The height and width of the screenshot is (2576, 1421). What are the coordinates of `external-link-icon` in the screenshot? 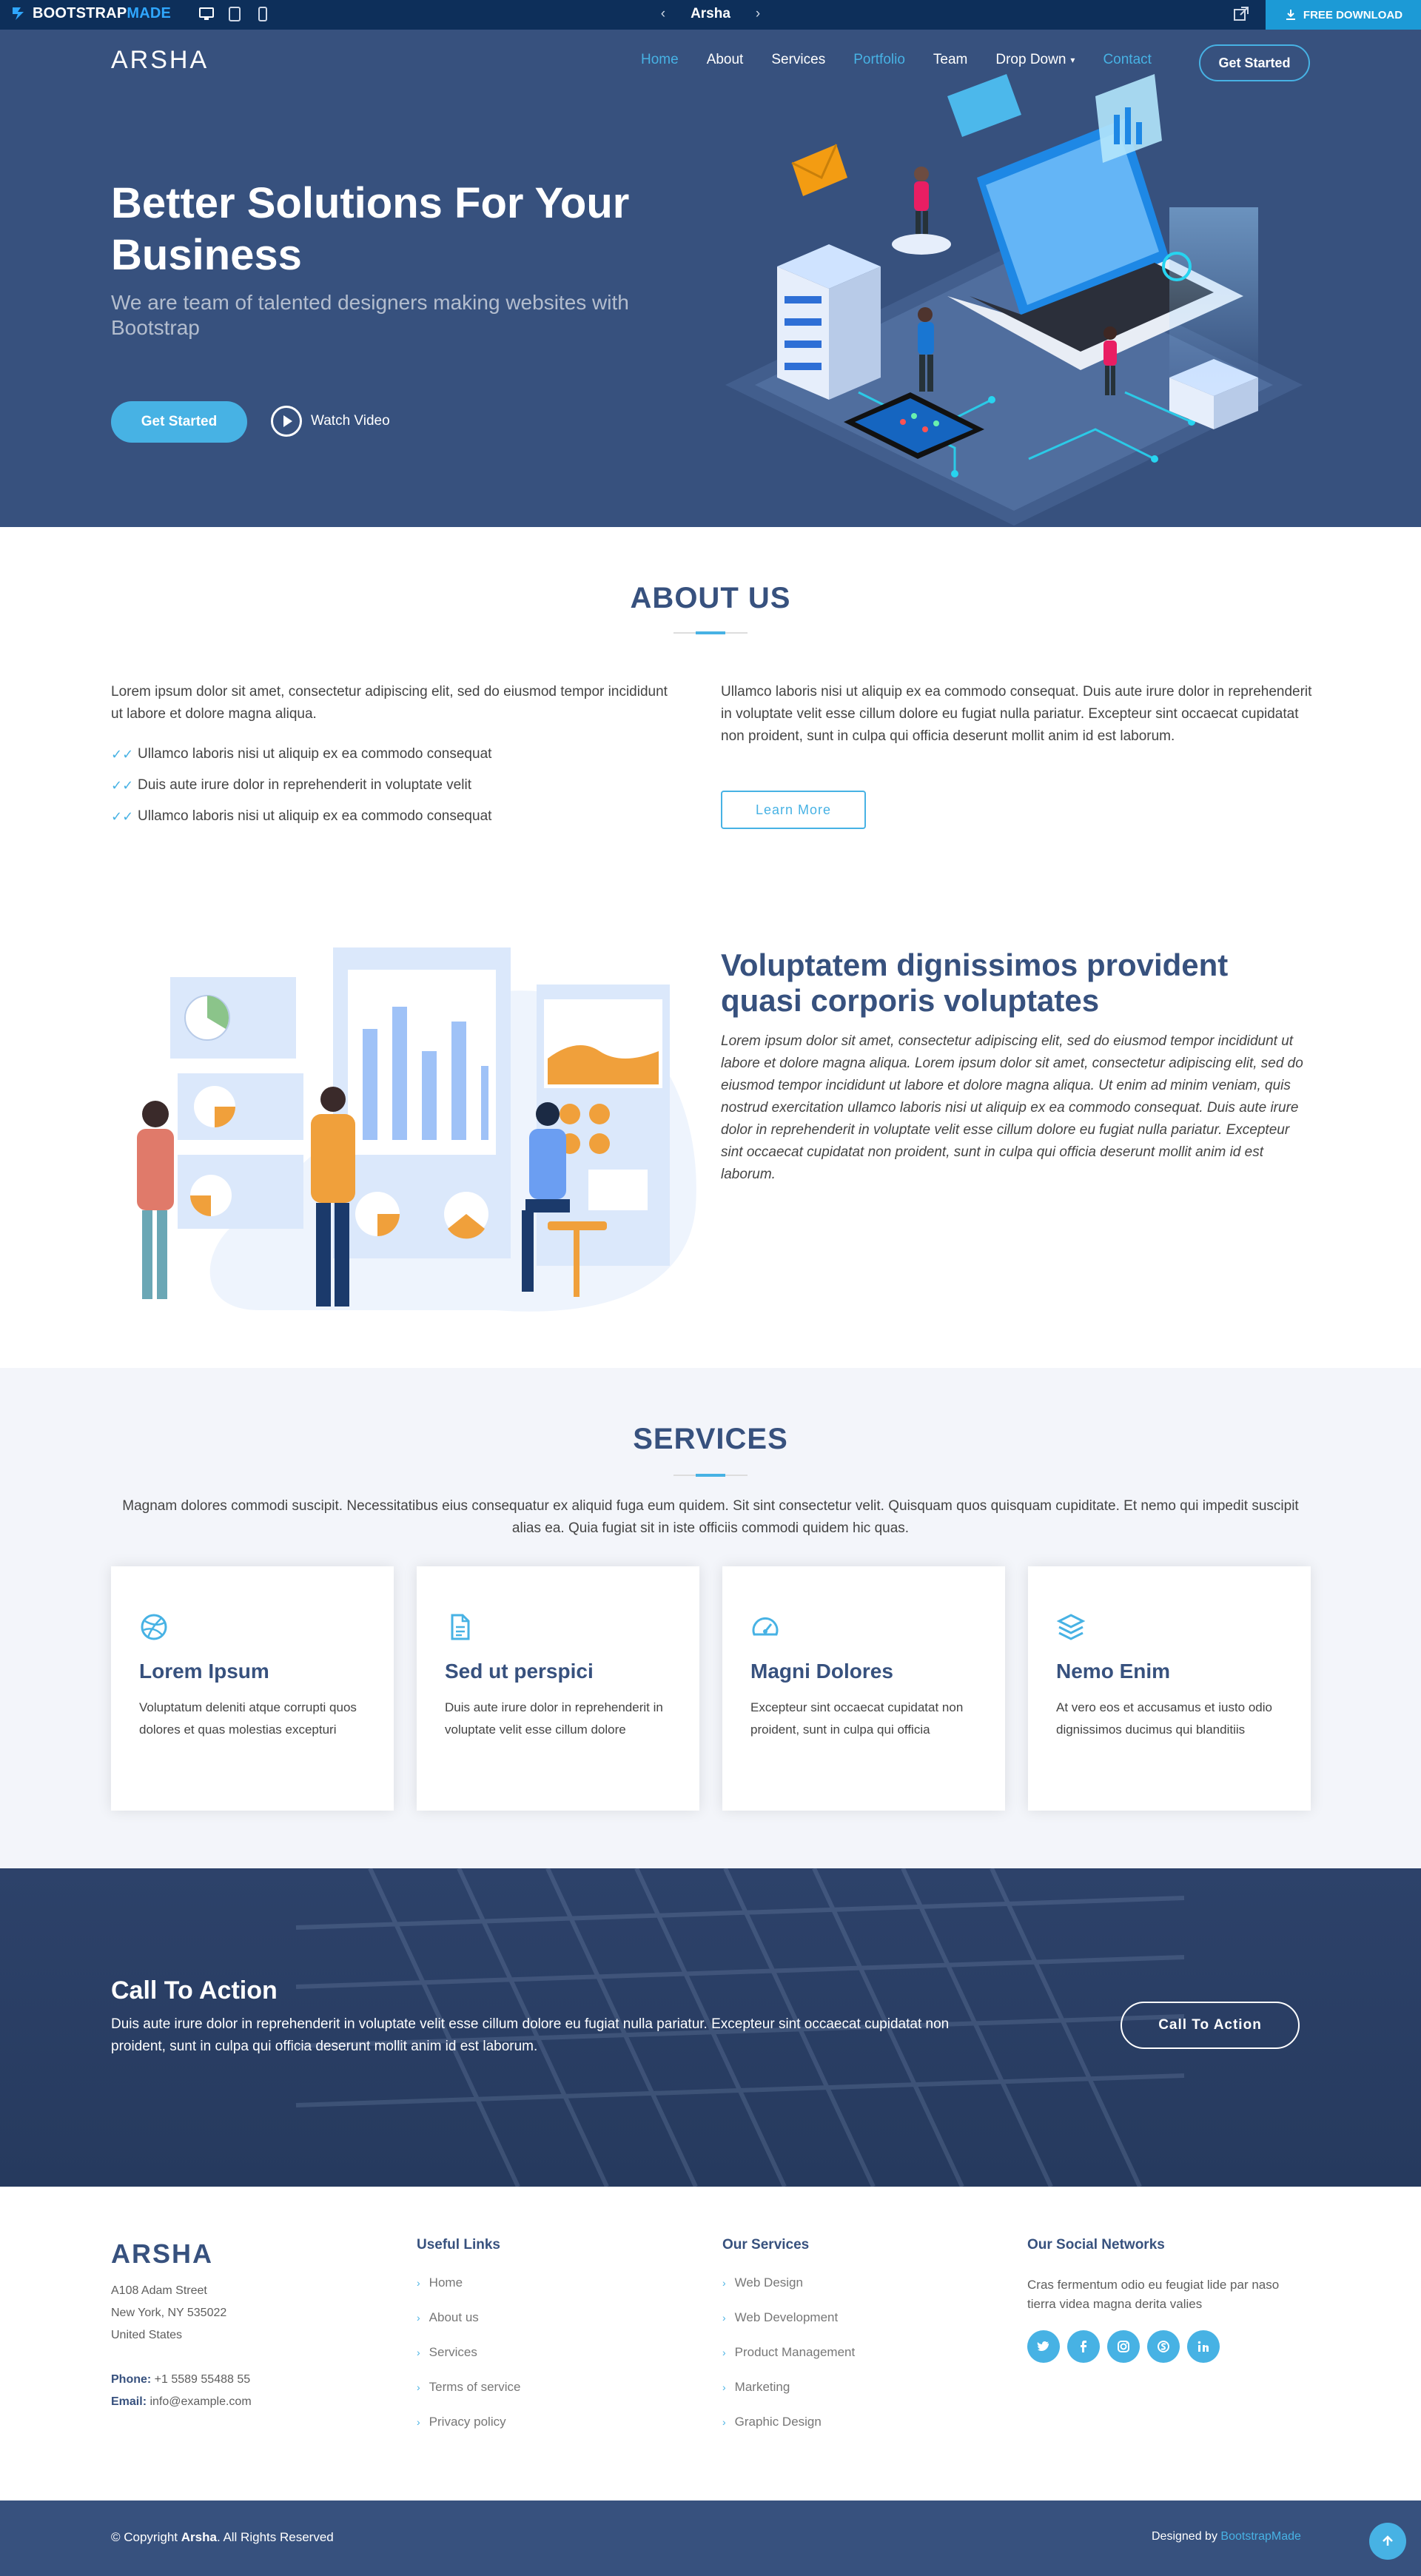 It's located at (1241, 14).